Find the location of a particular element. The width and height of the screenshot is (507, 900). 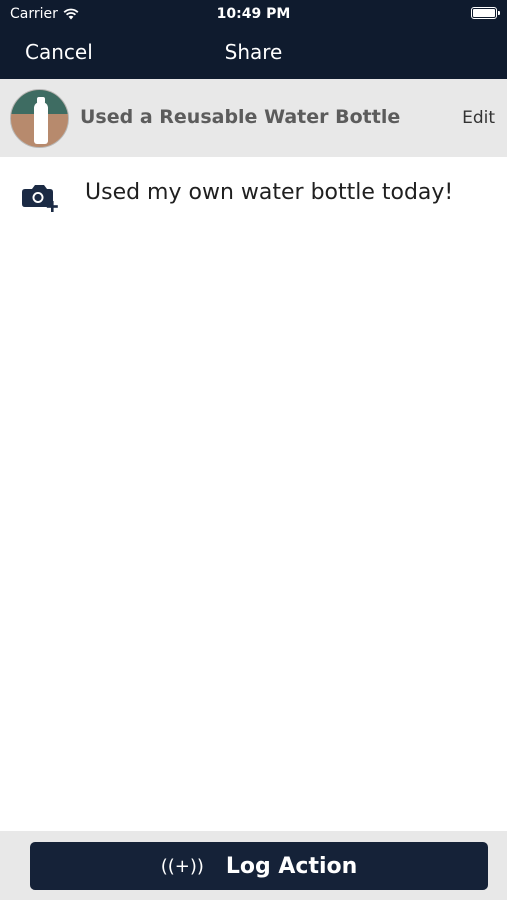

nav-bar: Cancel Share is located at coordinates (253, 53).